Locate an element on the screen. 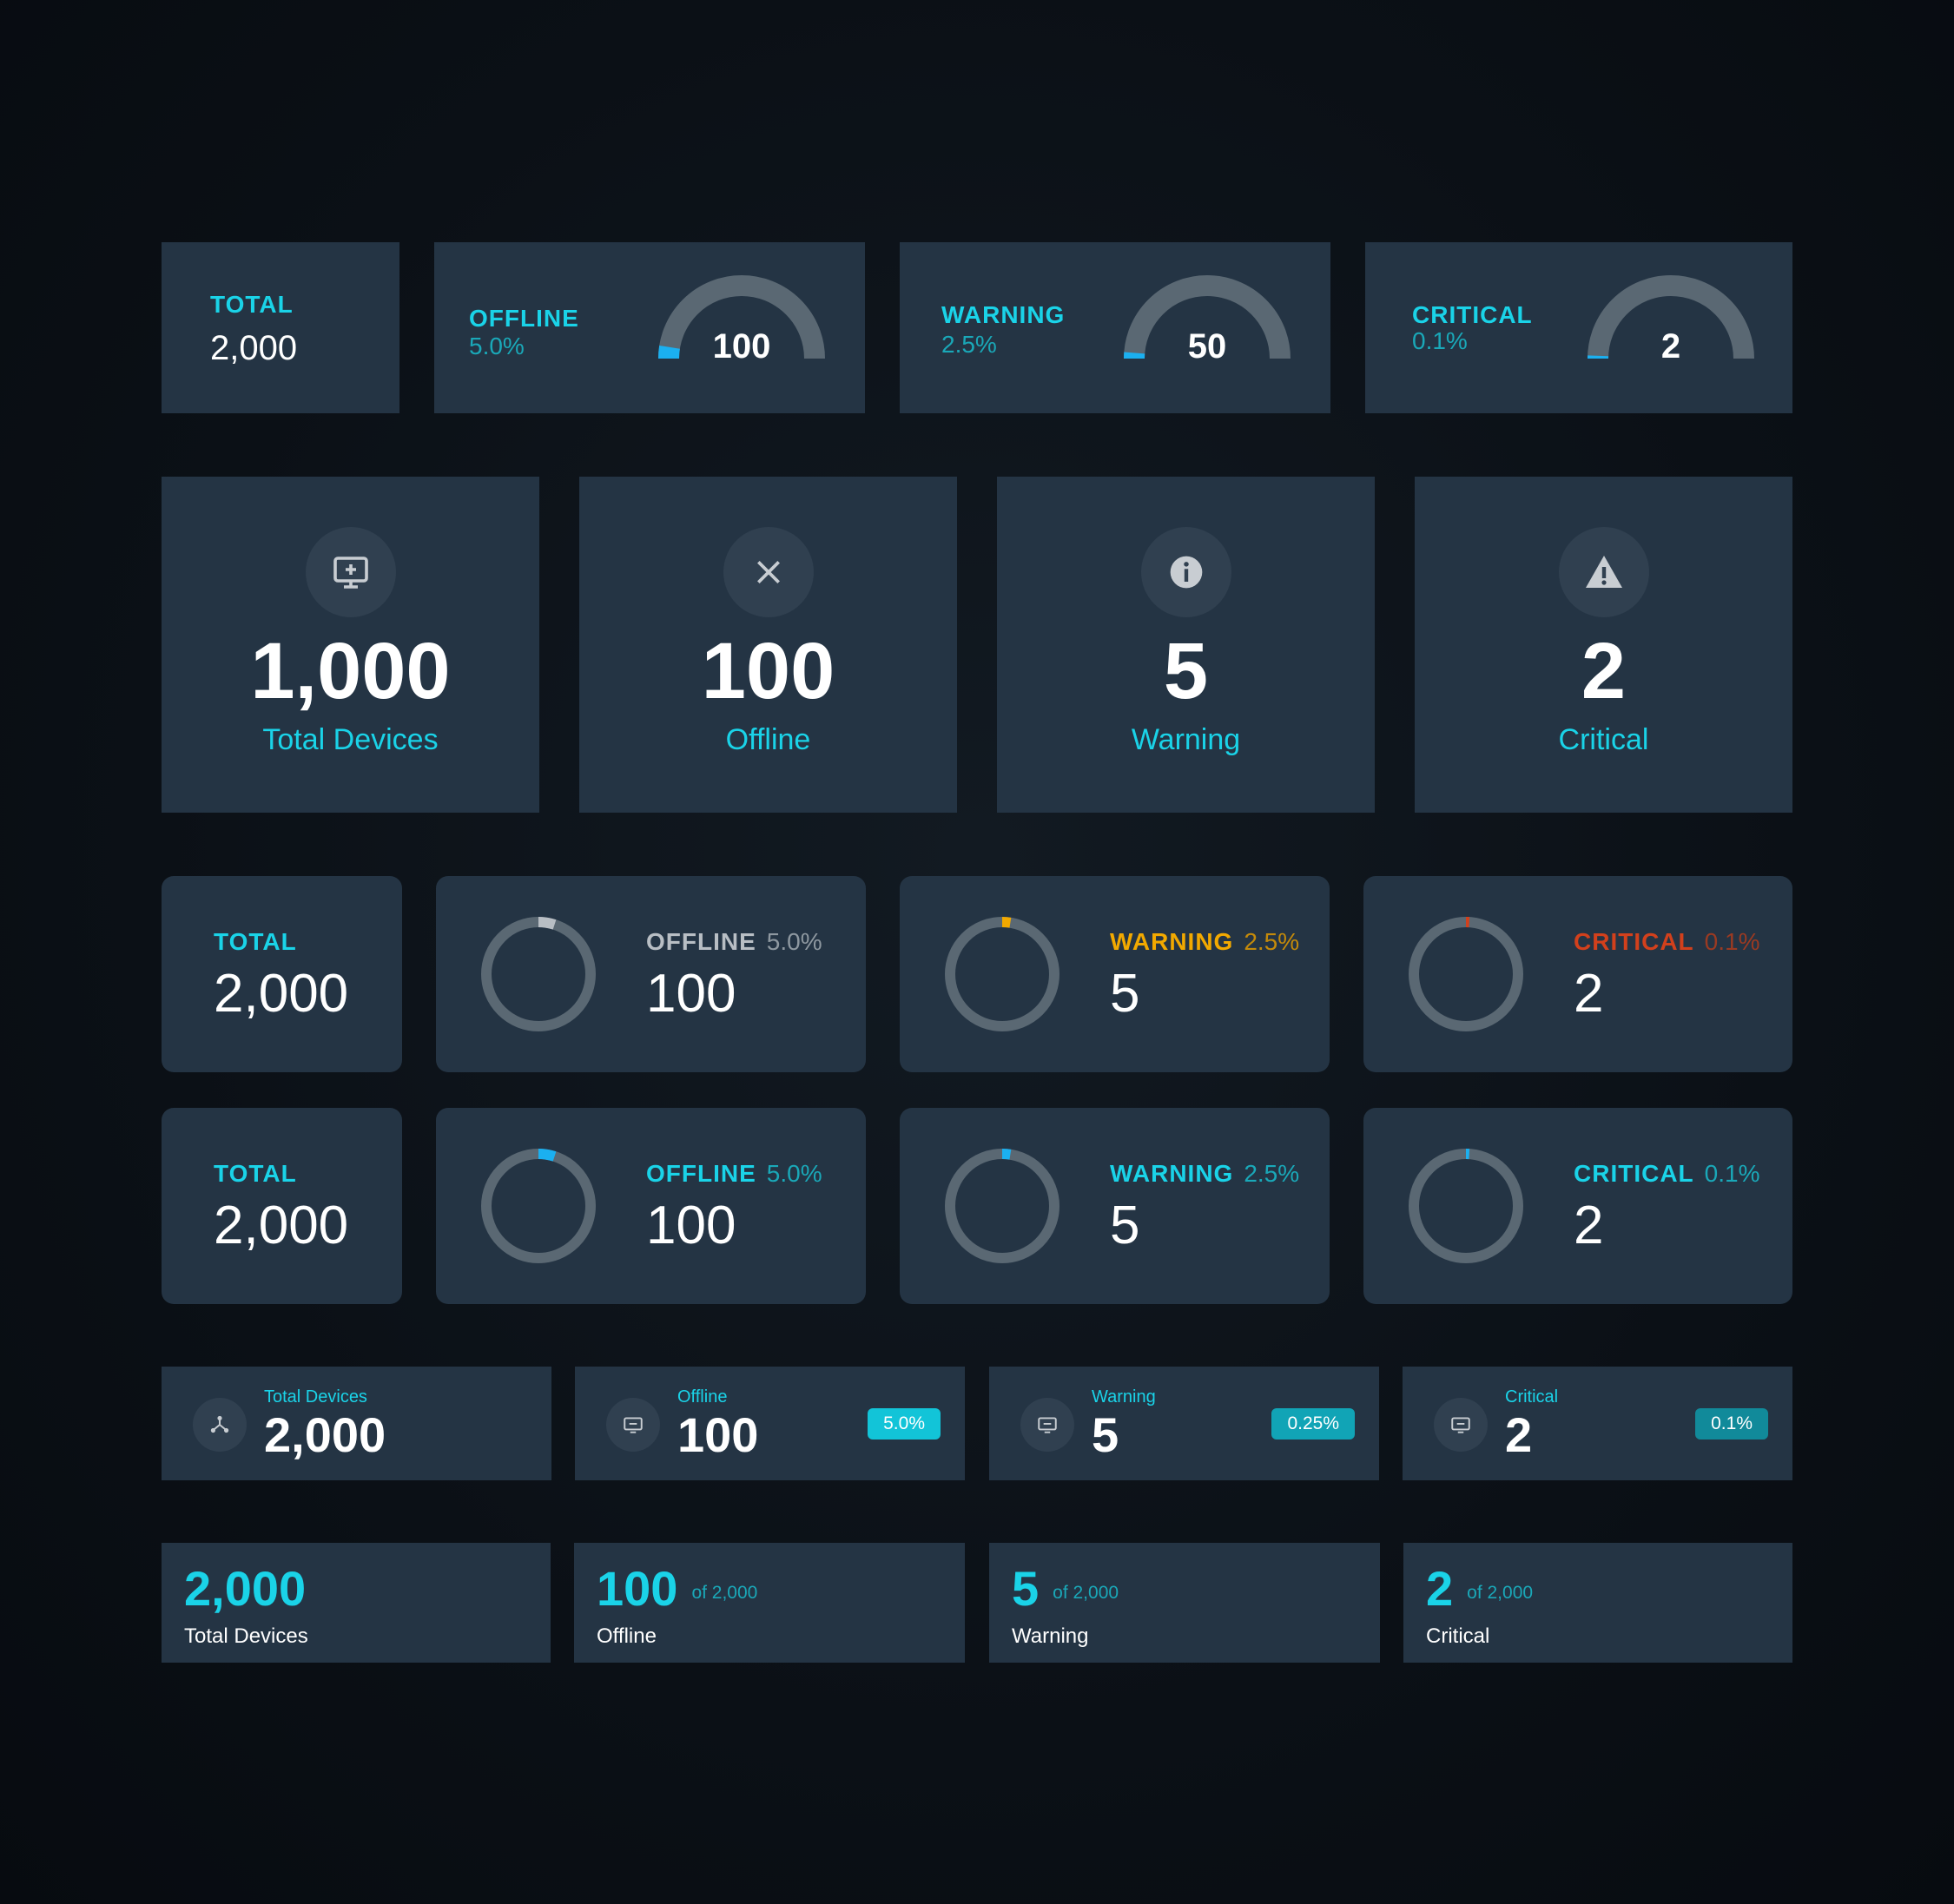 This screenshot has height=1904, width=1954. offline-label: OFFLINE 5.0% is located at coordinates (734, 1174).